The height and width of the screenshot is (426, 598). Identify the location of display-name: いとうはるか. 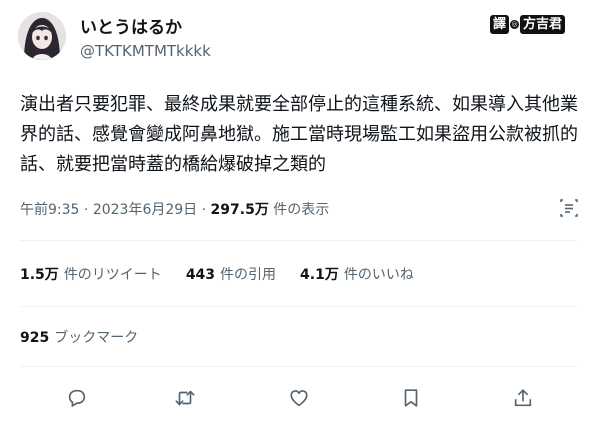
(131, 28).